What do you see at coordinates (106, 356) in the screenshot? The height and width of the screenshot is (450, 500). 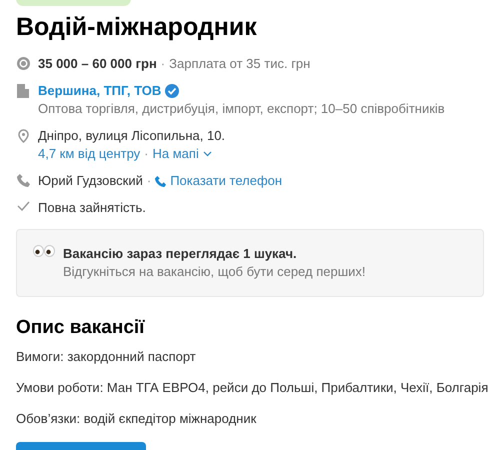 I see `description-paragraph: Вимоги: закордонний паспорт` at bounding box center [106, 356].